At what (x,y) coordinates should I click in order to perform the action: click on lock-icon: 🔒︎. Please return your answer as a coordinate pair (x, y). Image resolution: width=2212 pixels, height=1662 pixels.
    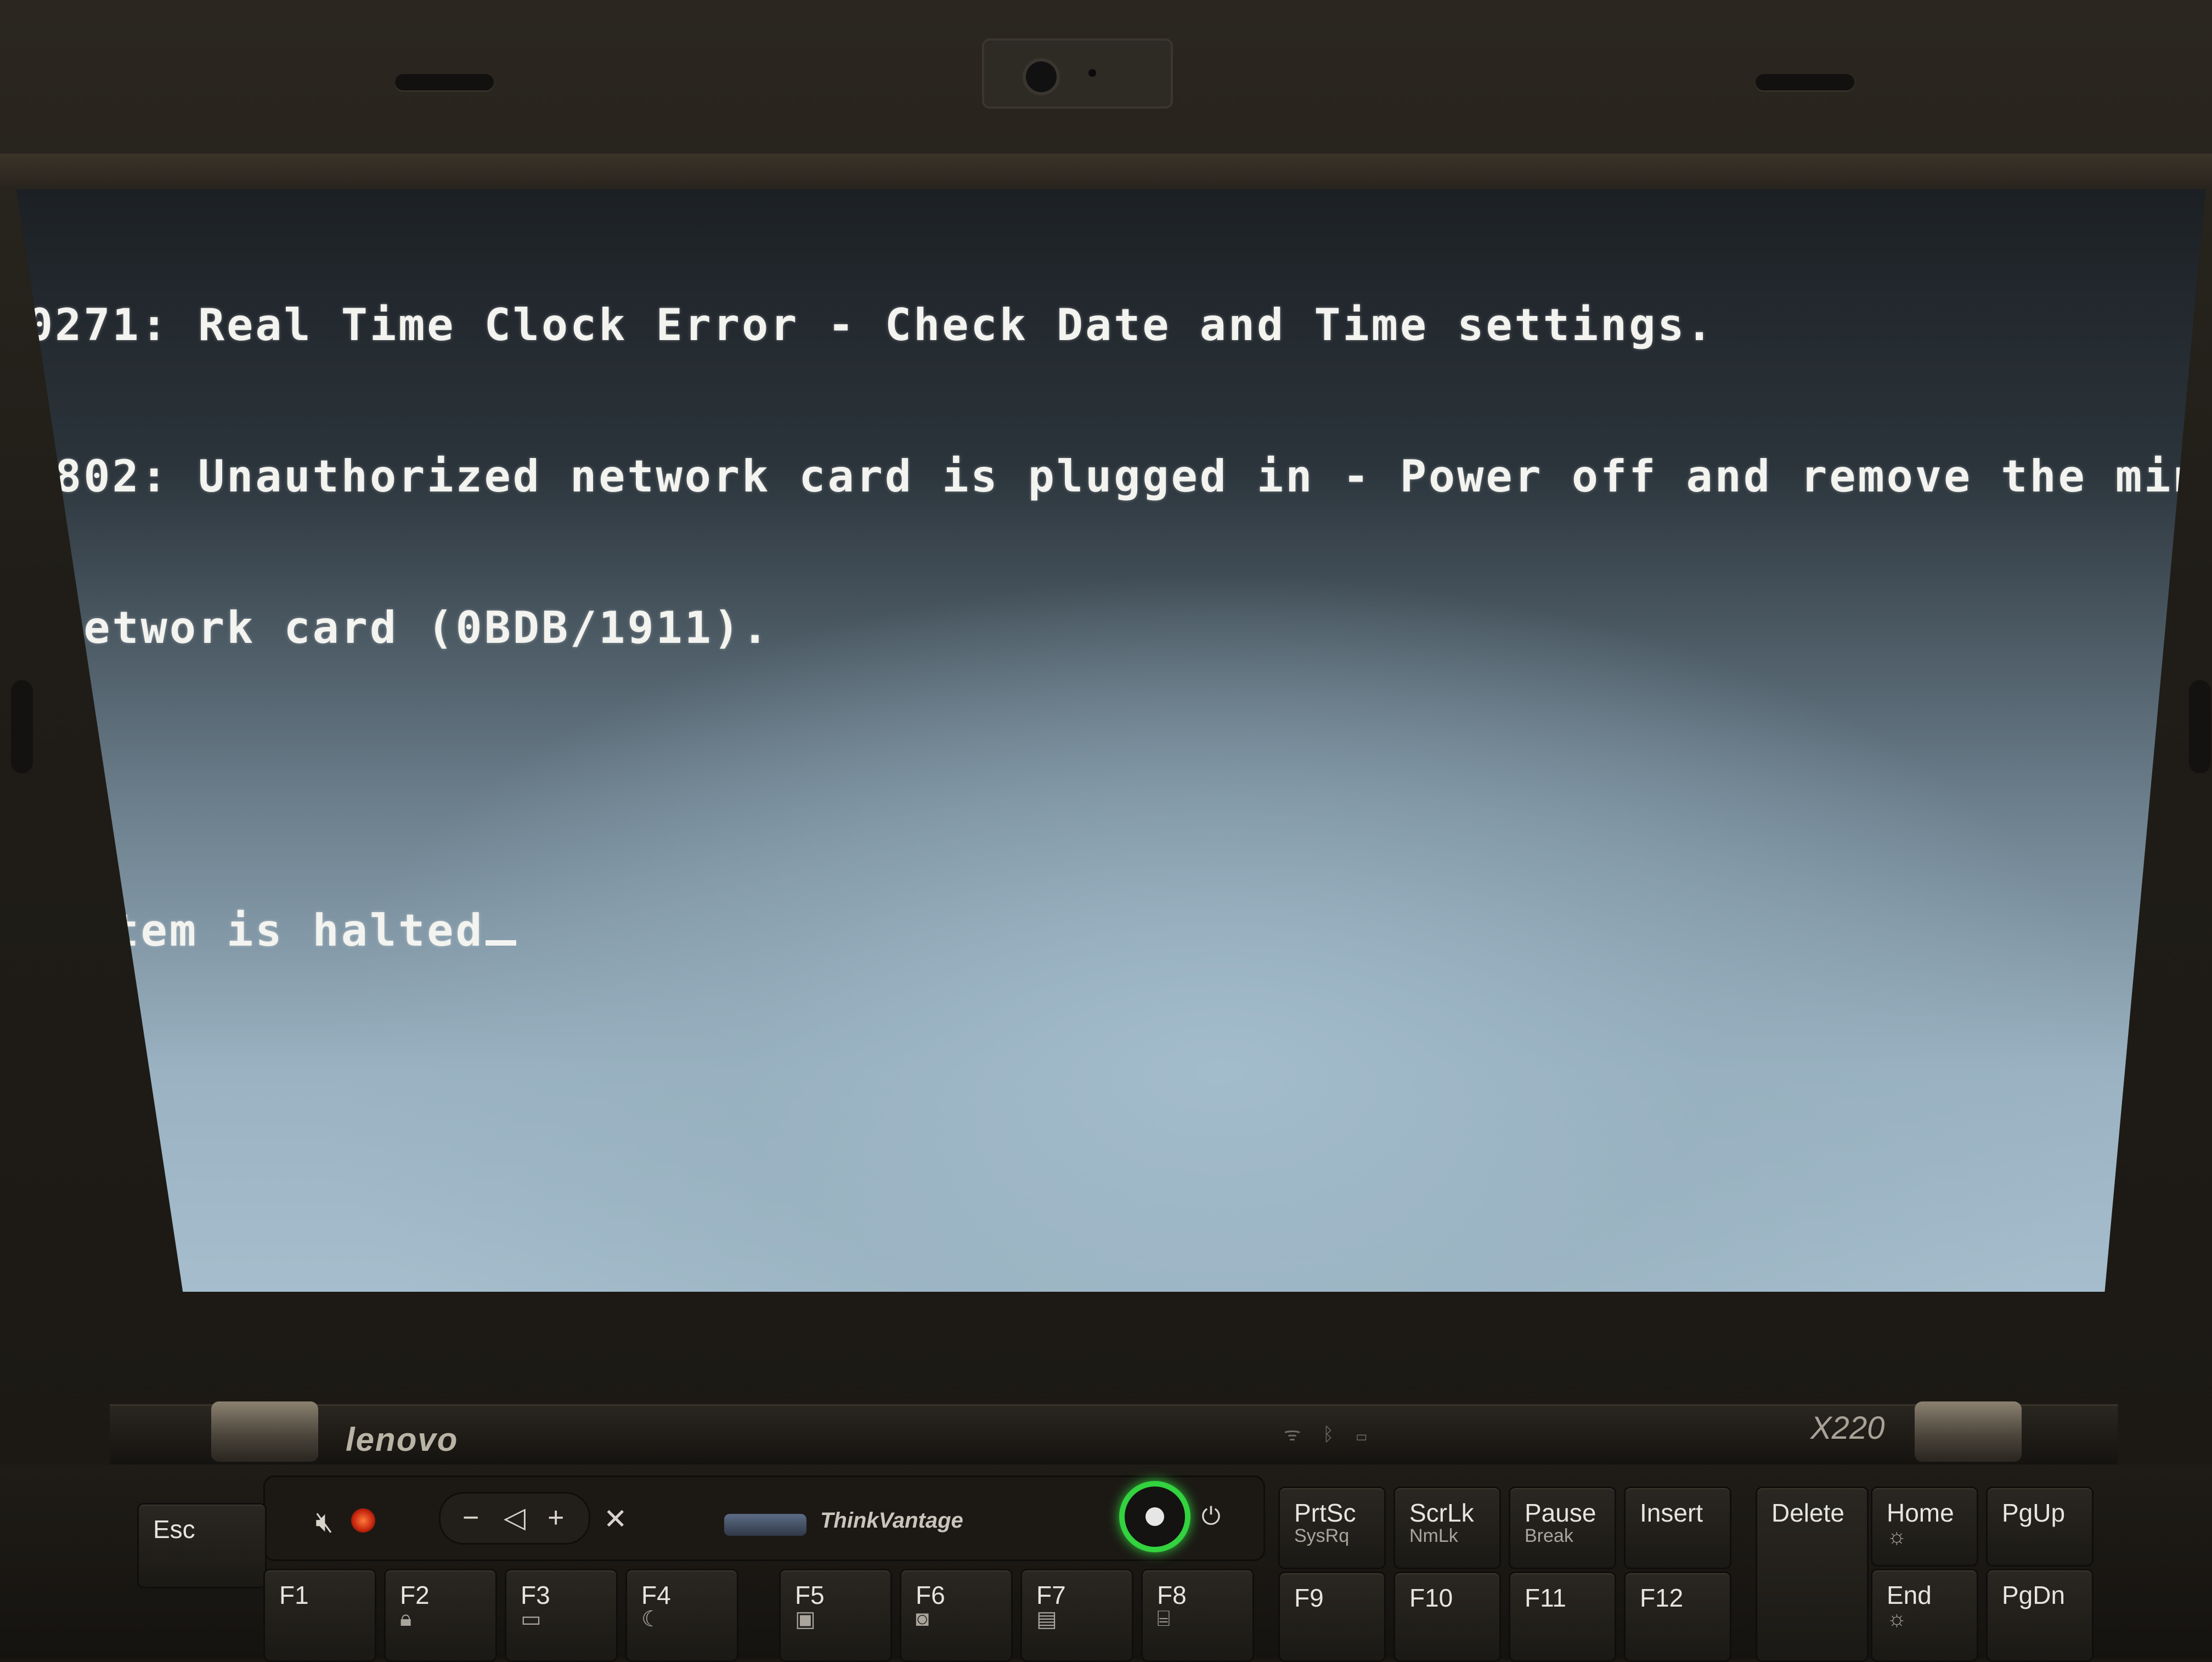
    Looking at the image, I should click on (406, 1619).